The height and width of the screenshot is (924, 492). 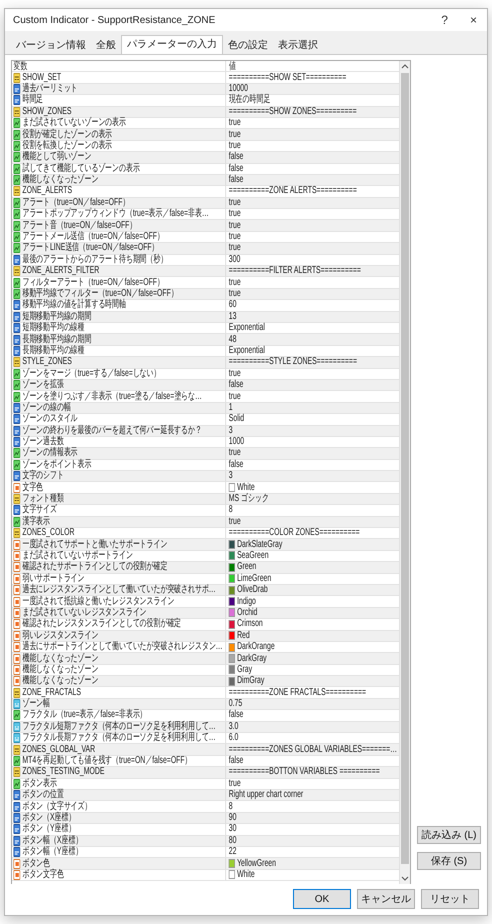 What do you see at coordinates (235, 704) in the screenshot?
I see `parameter-value: 0.75` at bounding box center [235, 704].